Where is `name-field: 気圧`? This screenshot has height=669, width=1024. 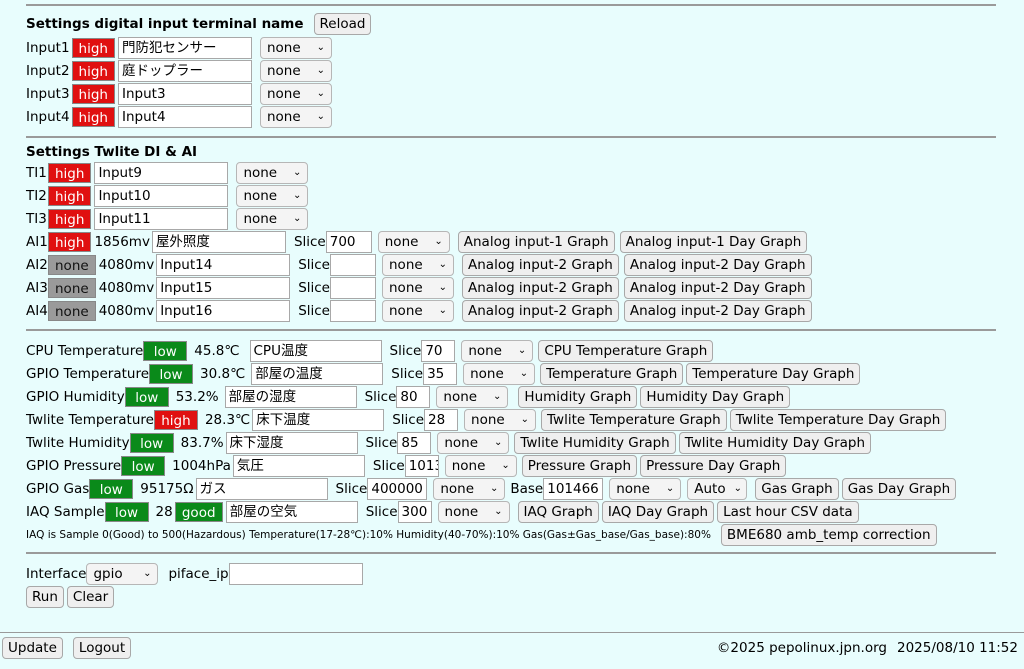 name-field: 気圧 is located at coordinates (298, 466).